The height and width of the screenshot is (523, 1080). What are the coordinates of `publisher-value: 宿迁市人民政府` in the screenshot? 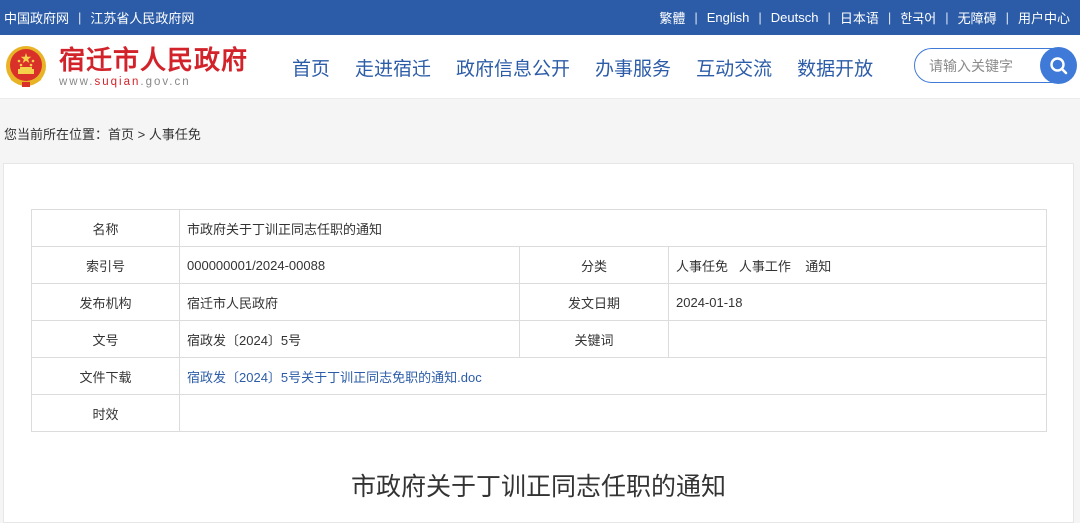 It's located at (349, 302).